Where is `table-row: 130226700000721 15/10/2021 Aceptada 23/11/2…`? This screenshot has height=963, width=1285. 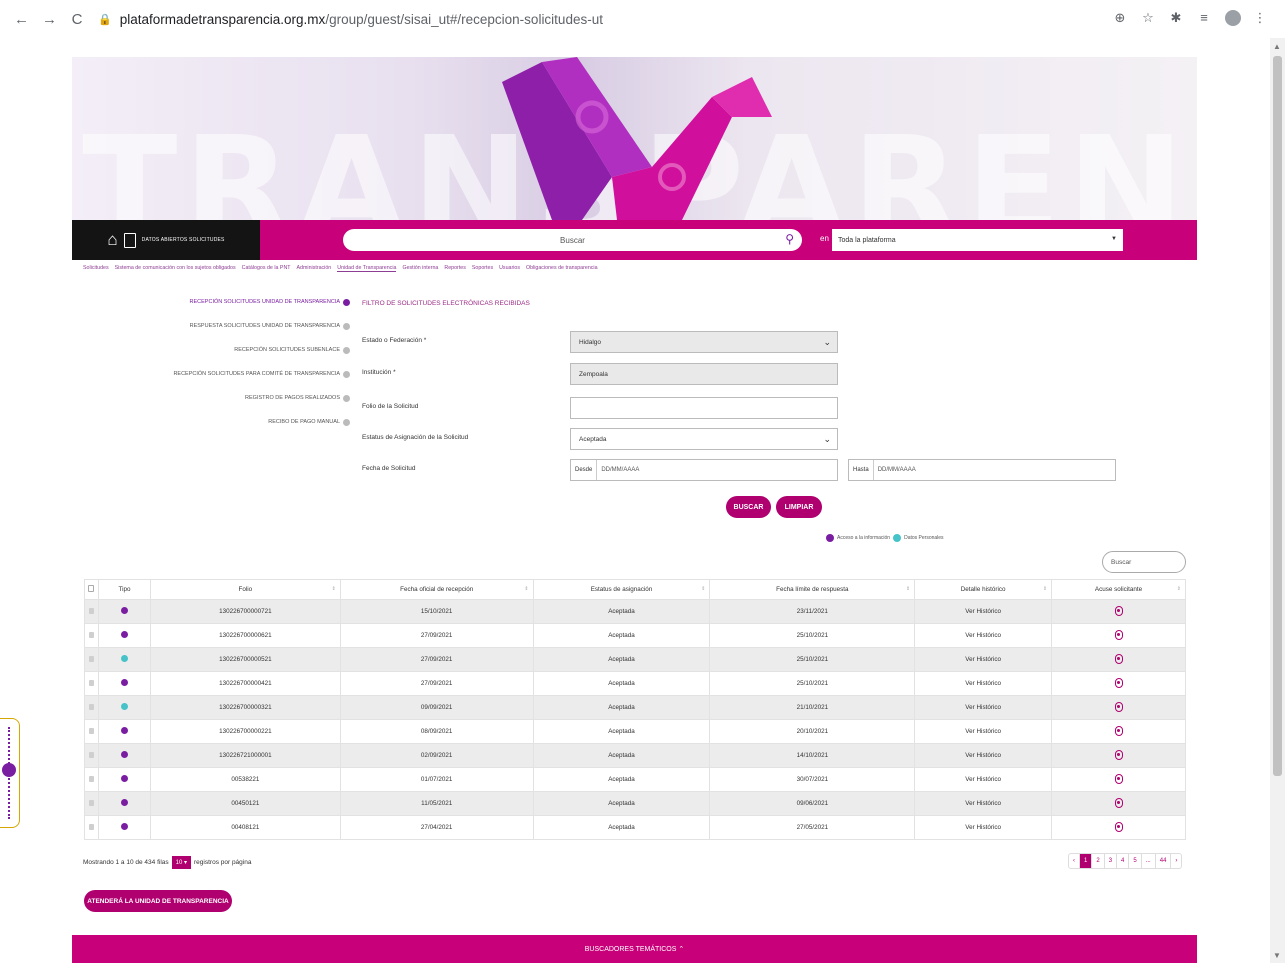 table-row: 130226700000721 15/10/2021 Aceptada 23/11/2… is located at coordinates (635, 611).